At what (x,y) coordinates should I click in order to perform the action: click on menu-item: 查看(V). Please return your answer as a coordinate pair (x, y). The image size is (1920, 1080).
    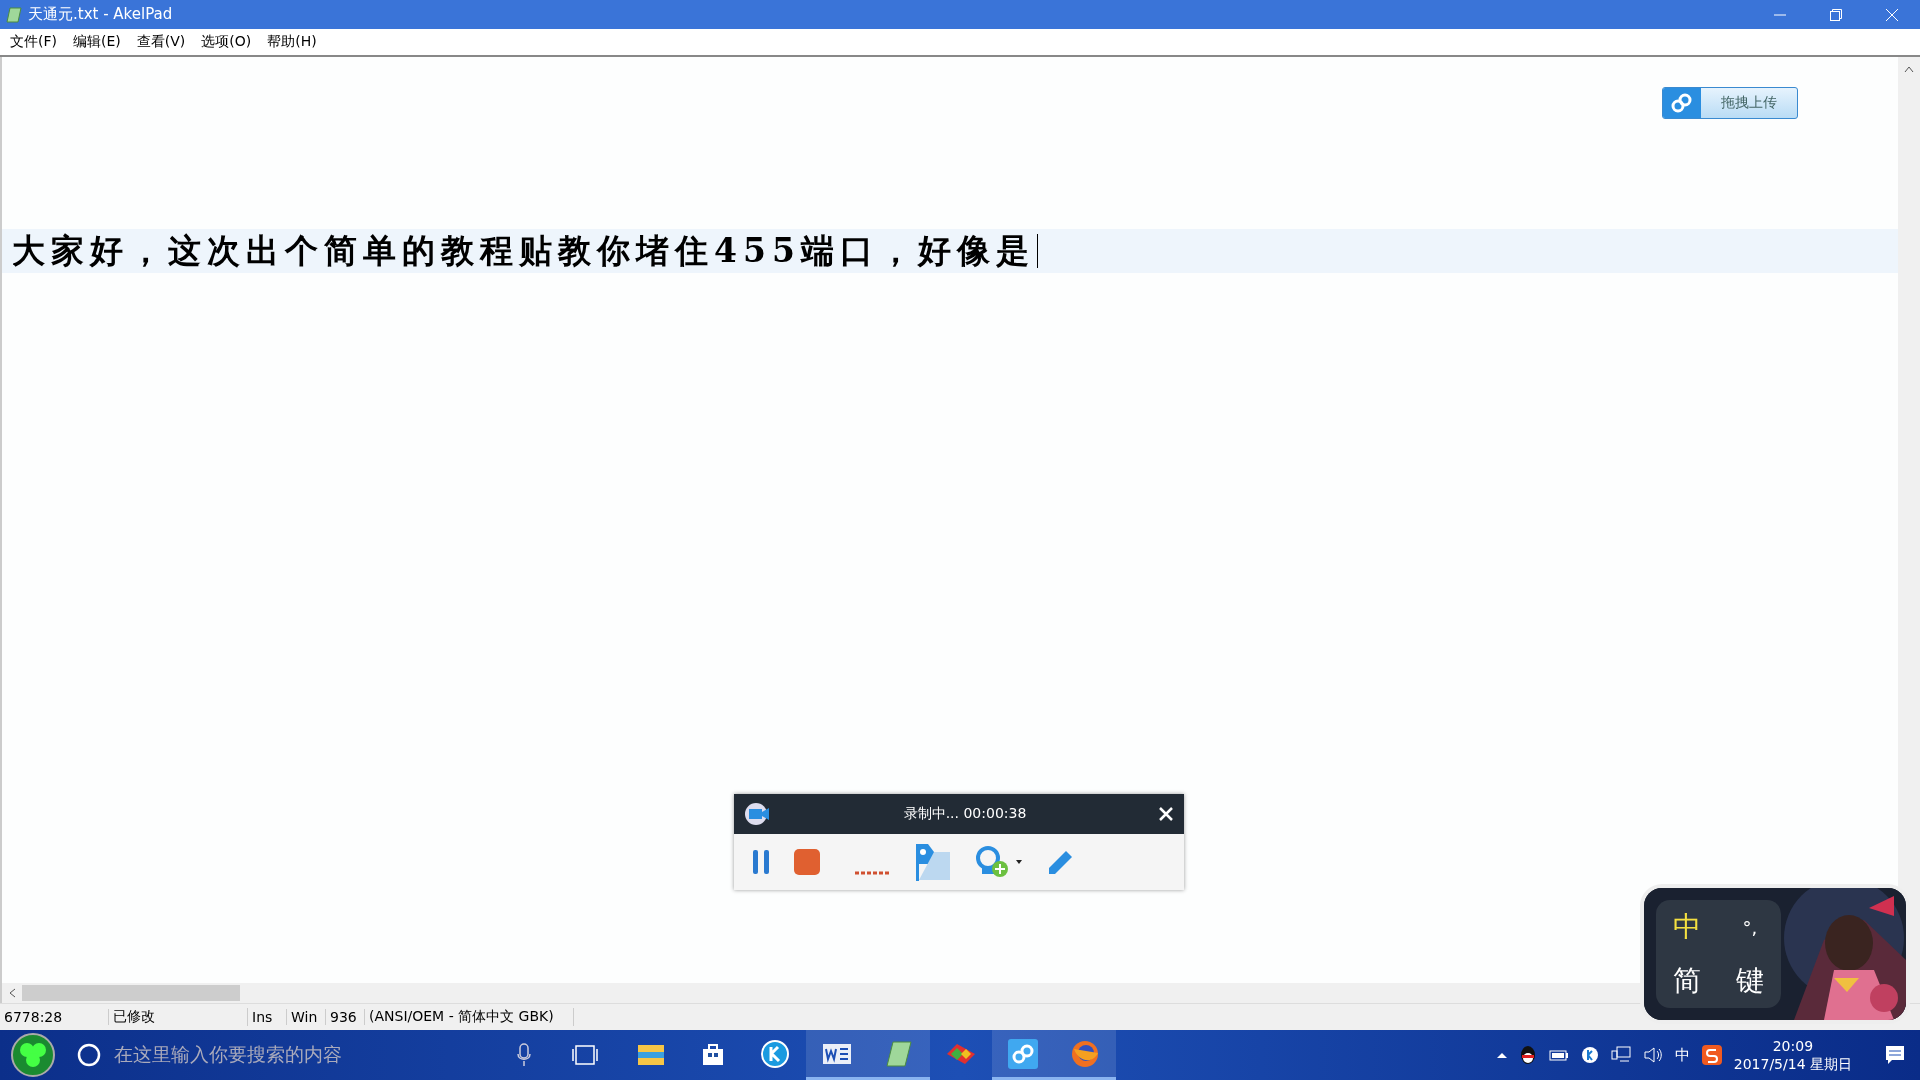
    Looking at the image, I should click on (161, 42).